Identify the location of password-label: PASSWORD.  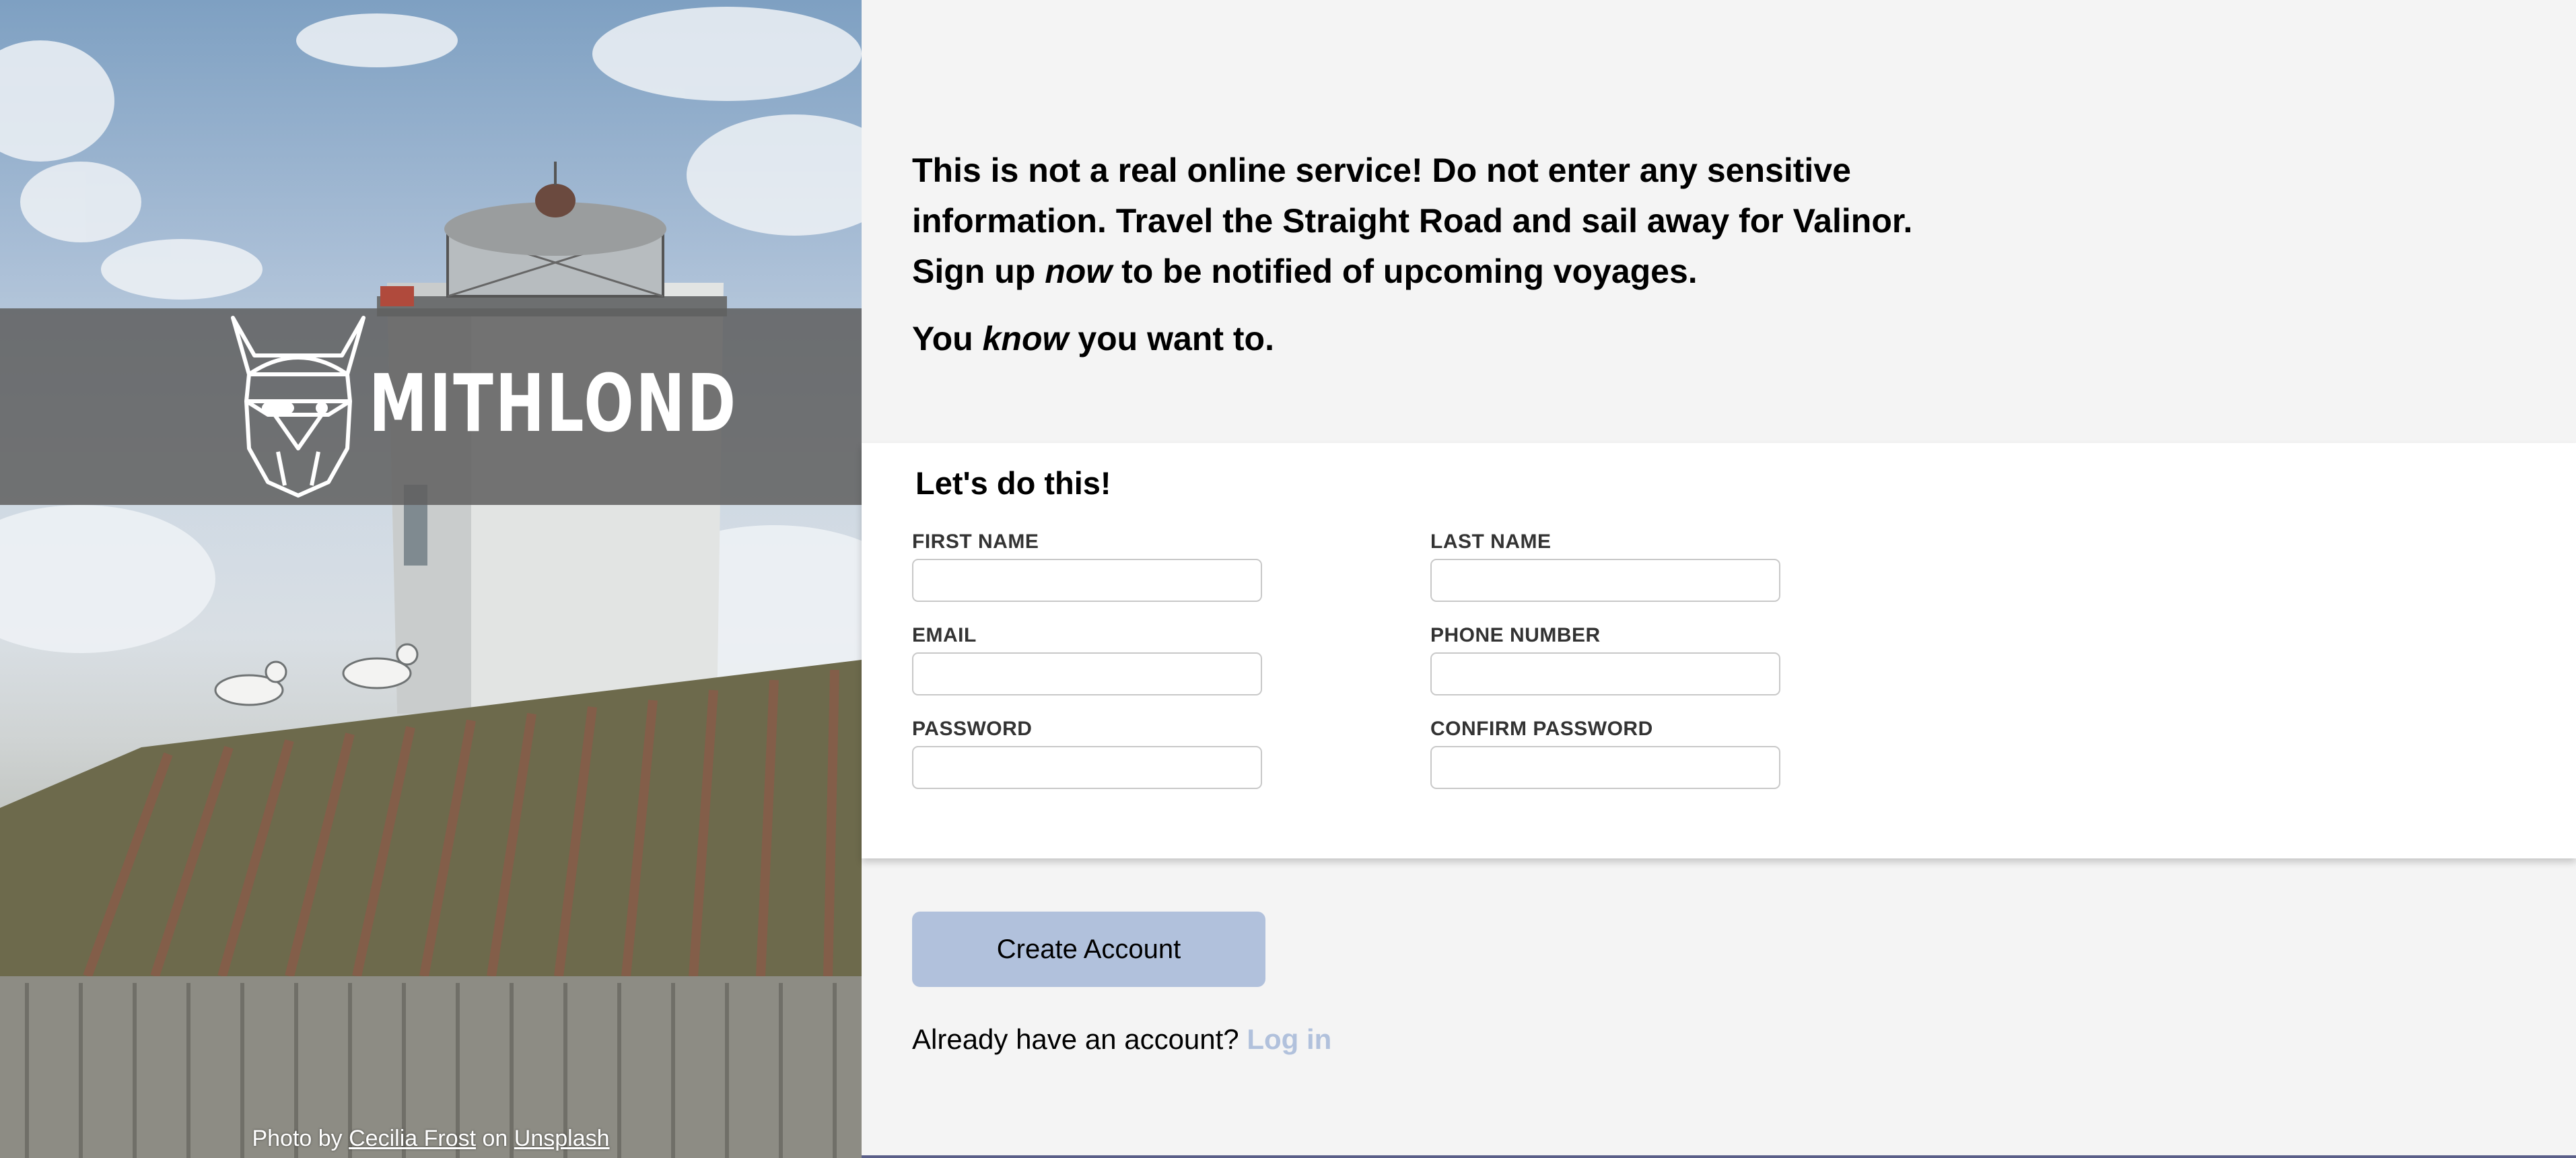
(972, 729).